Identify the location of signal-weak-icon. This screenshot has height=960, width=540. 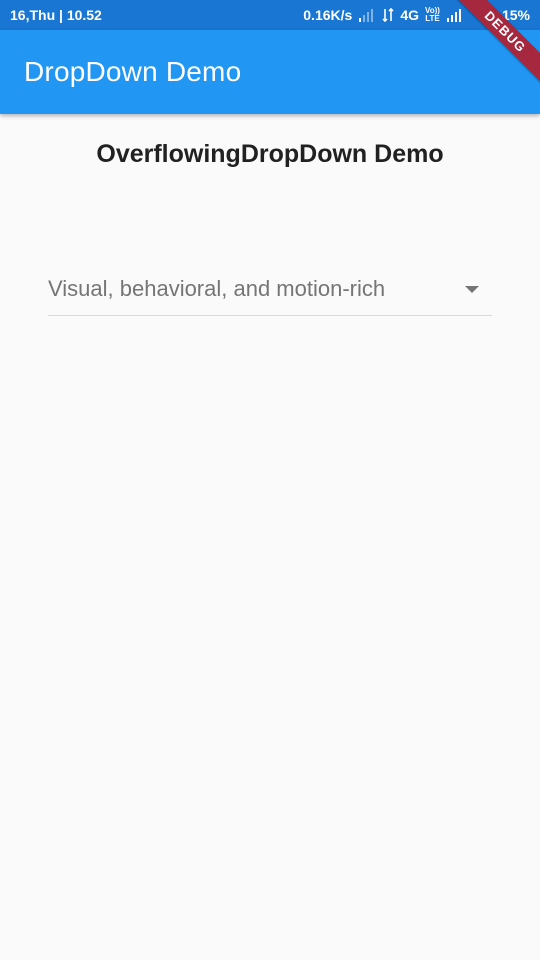
(366, 15).